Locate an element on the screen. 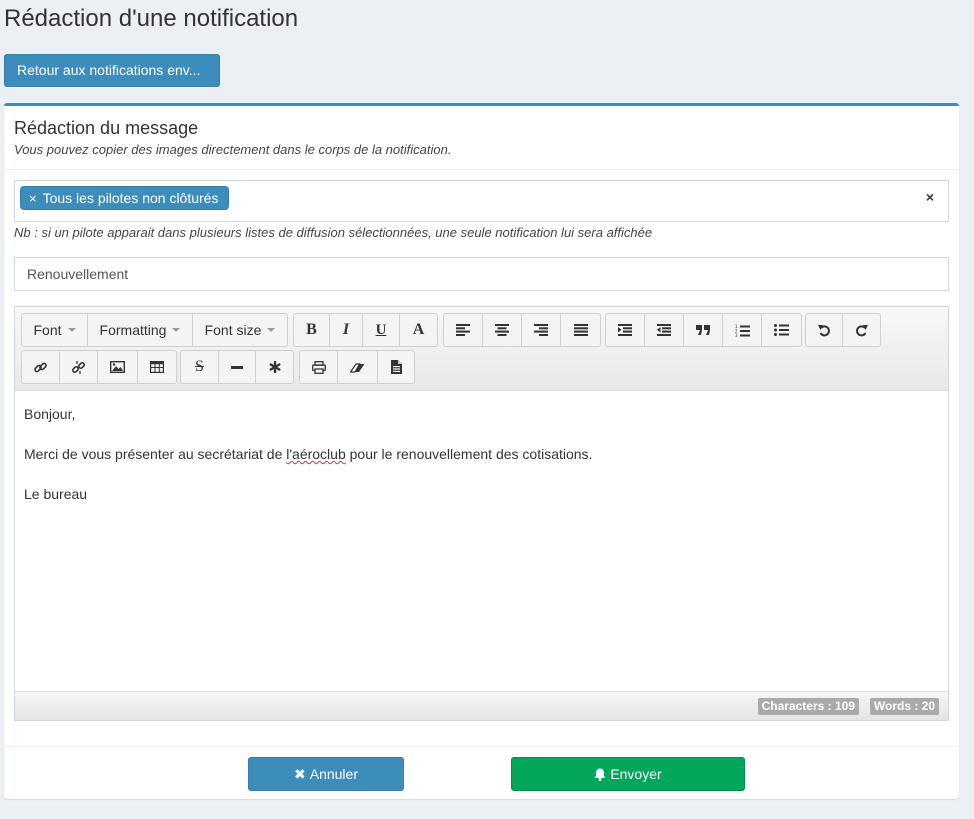 The image size is (974, 819). insert-table-button is located at coordinates (157, 367).